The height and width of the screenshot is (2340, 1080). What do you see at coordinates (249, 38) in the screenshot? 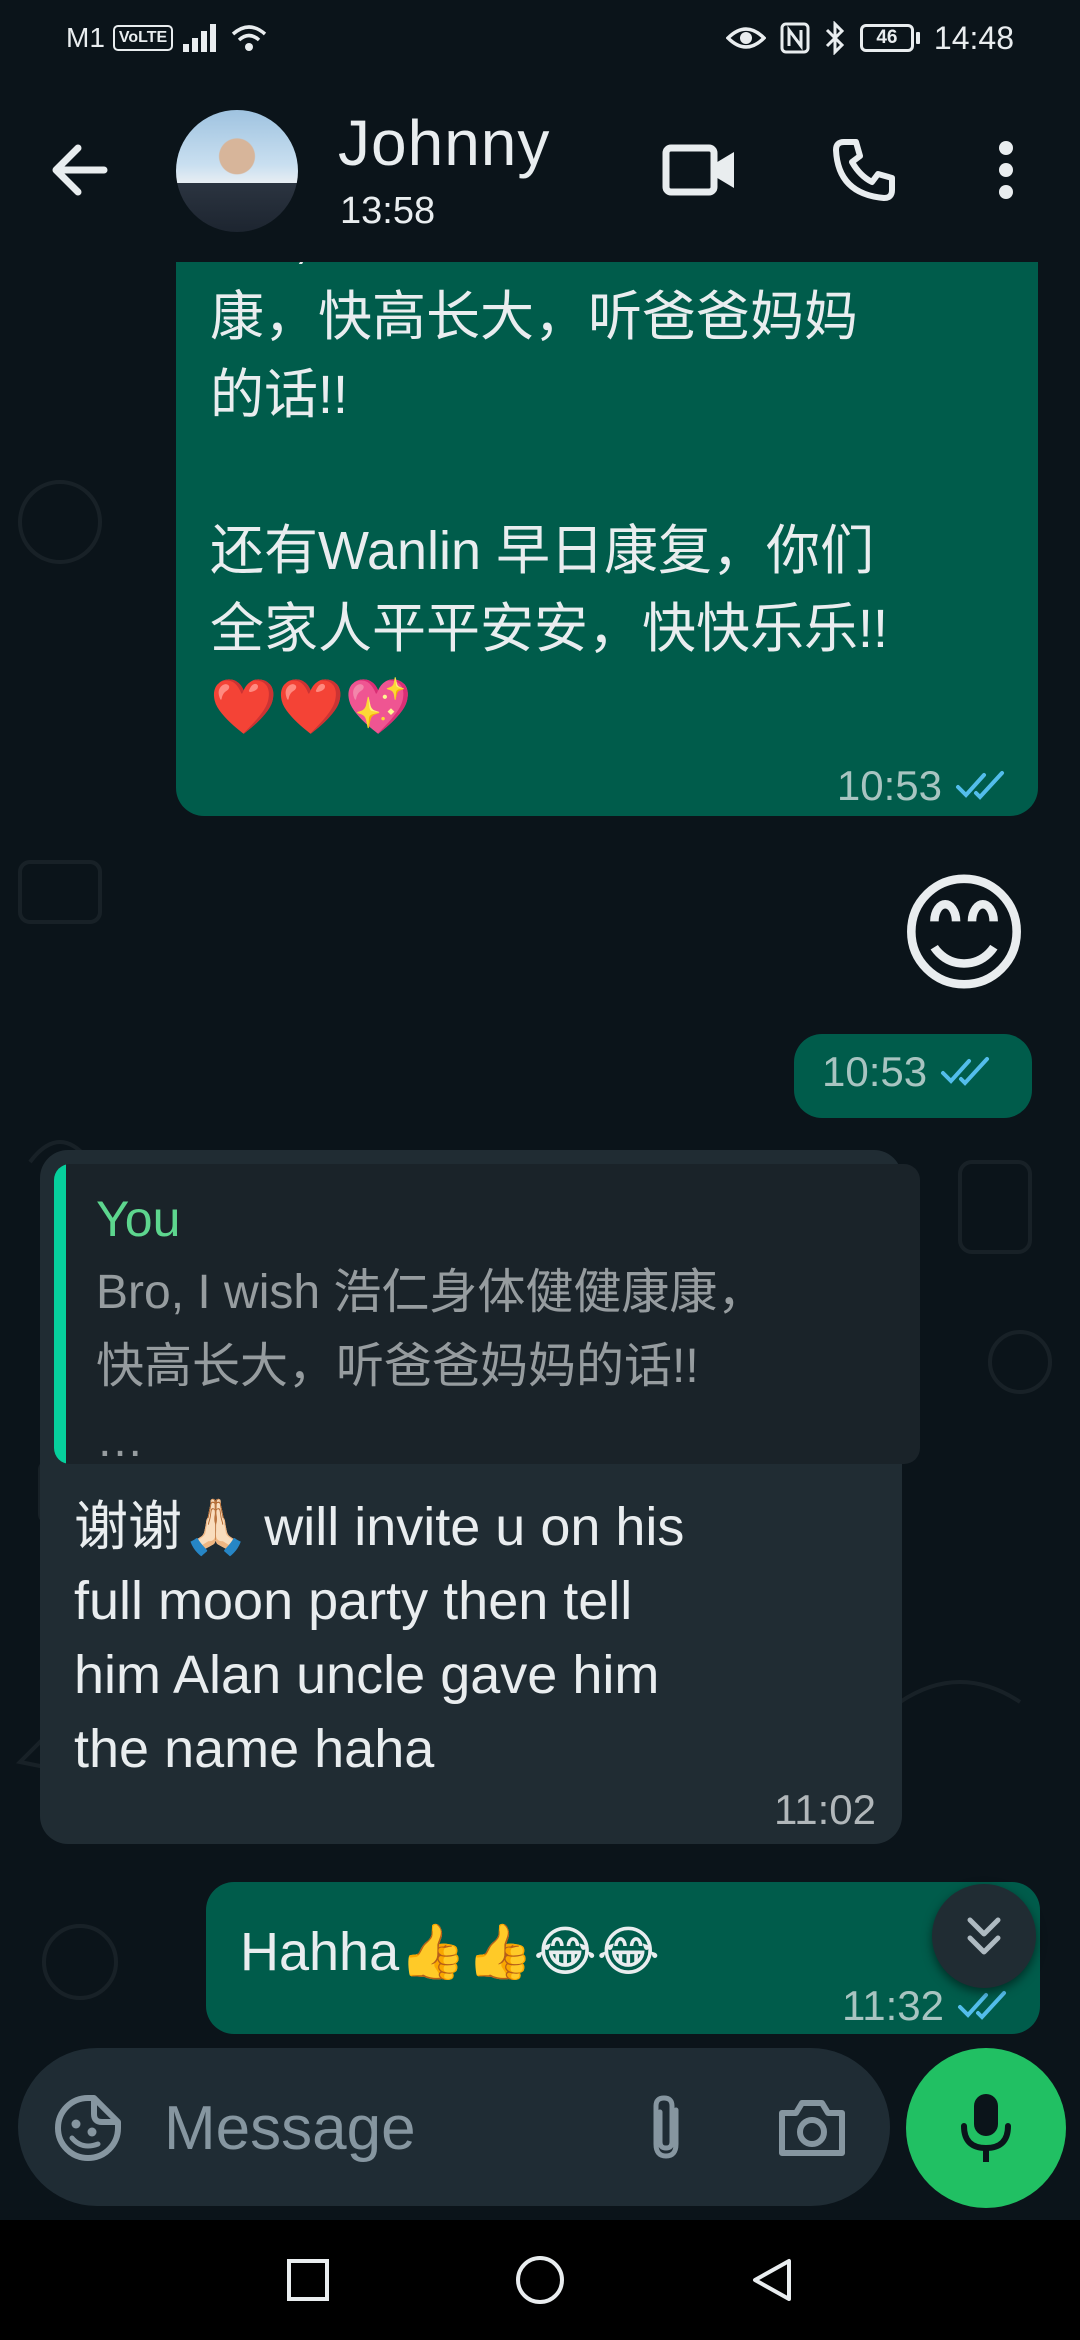
I see `wifi-icon` at bounding box center [249, 38].